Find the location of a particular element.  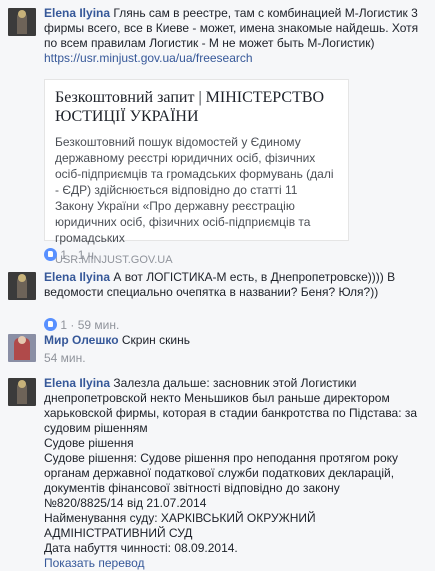

comment-text-line: АДМІНІСТРАТИВНИЙ СУД is located at coordinates (118, 533).